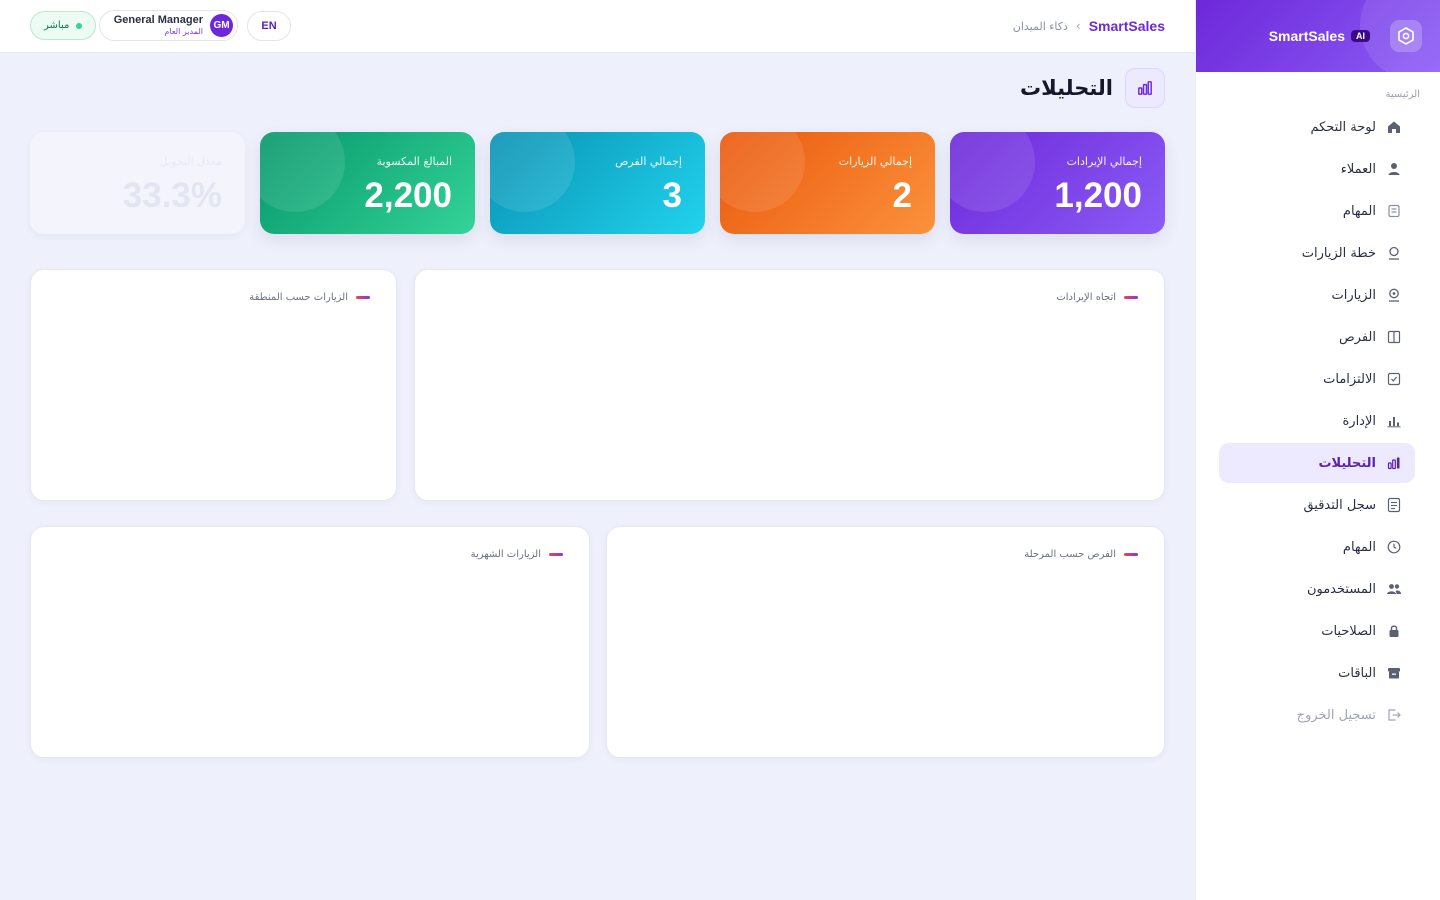 The image size is (1440, 900). I want to click on stat-card-total-visits: إجمالي الزيارات 2, so click(827, 183).